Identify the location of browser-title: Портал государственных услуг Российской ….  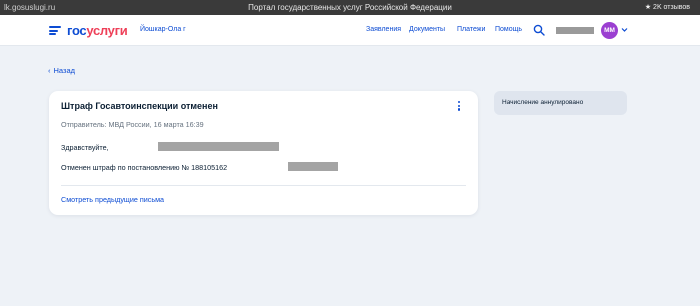
(350, 7).